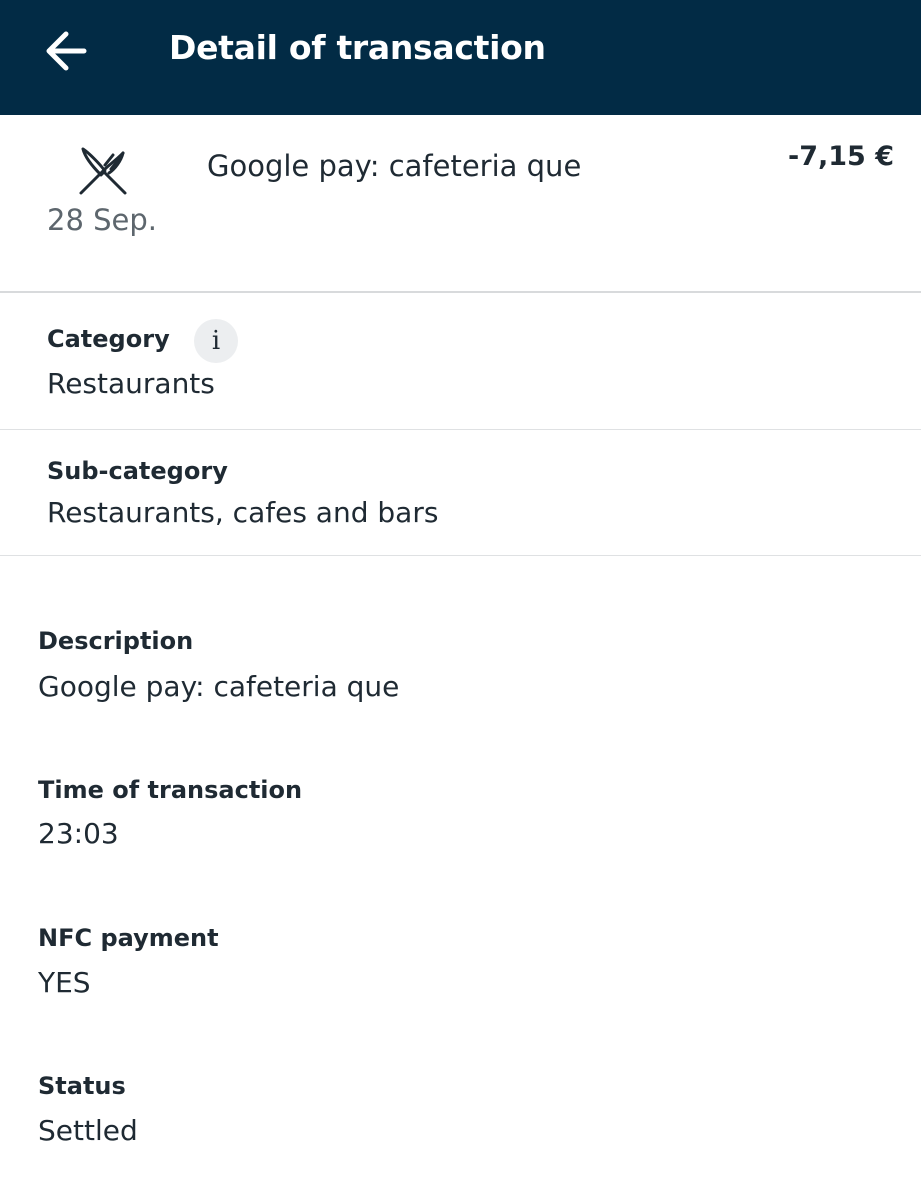 The image size is (921, 1187). I want to click on description-value: Google pay: cafeteria que, so click(219, 686).